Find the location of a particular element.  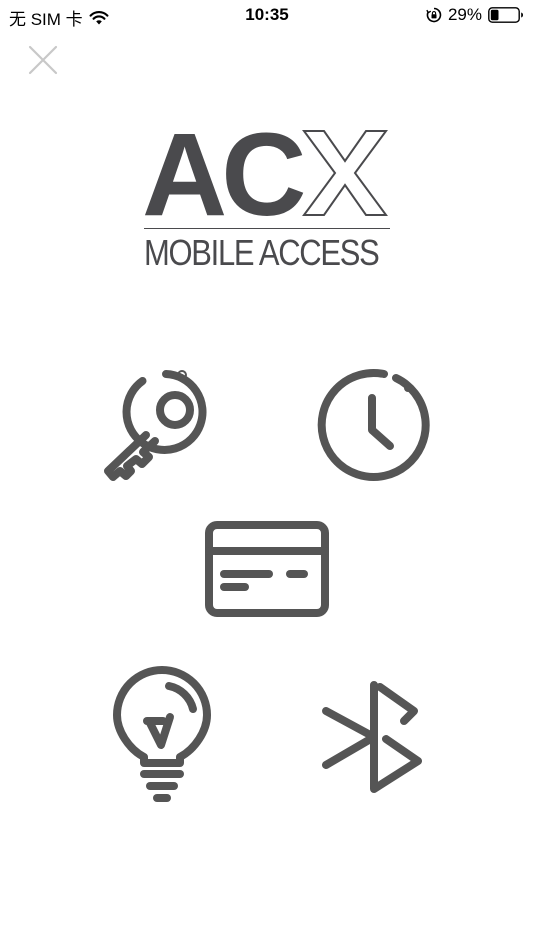

clock-feature-button is located at coordinates (374, 426).